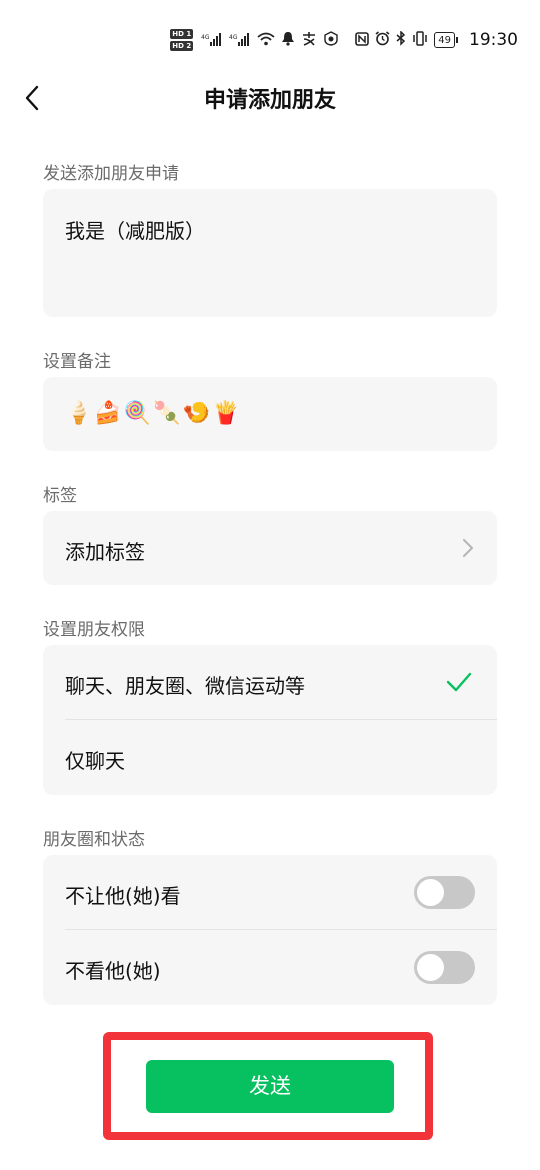 The width and height of the screenshot is (540, 1170). I want to click on status-icons: HD 1 HD 2 4G 4G 49 19:30, so click(344, 40).